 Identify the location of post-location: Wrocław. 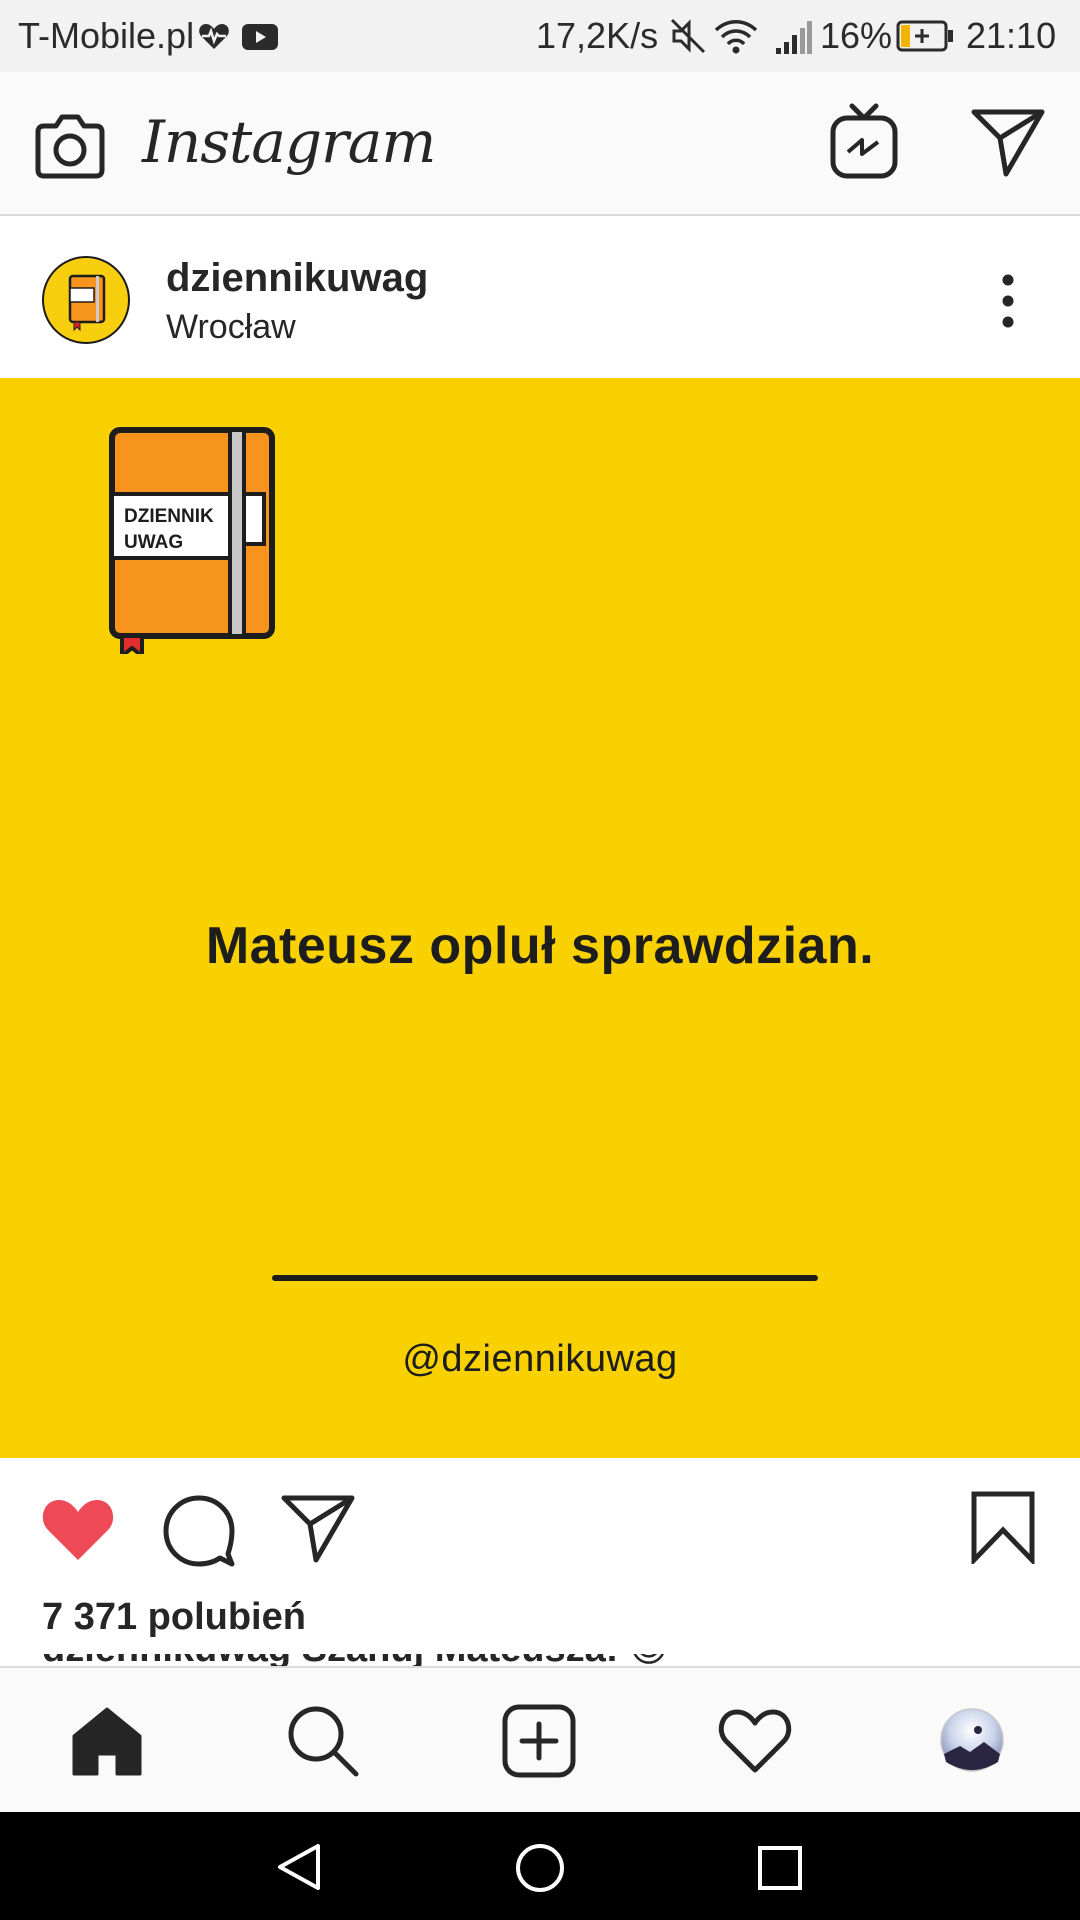
(231, 327).